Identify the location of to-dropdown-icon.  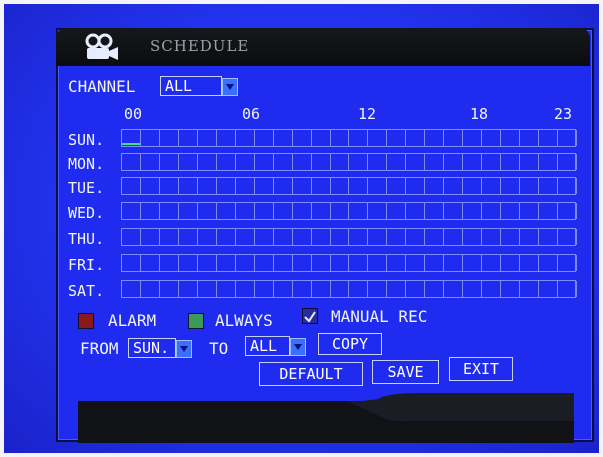
(298, 347).